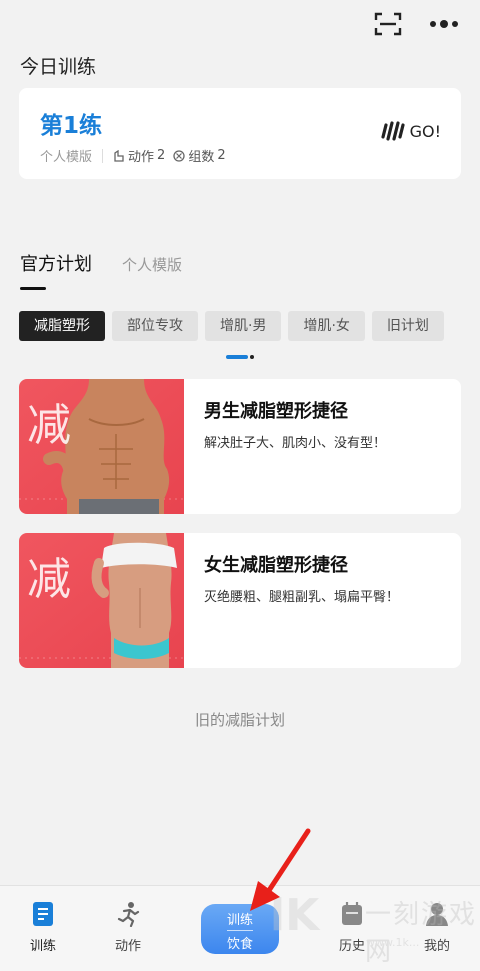 The width and height of the screenshot is (480, 971). What do you see at coordinates (237, 357) in the screenshot?
I see `scroll-indicator-bar` at bounding box center [237, 357].